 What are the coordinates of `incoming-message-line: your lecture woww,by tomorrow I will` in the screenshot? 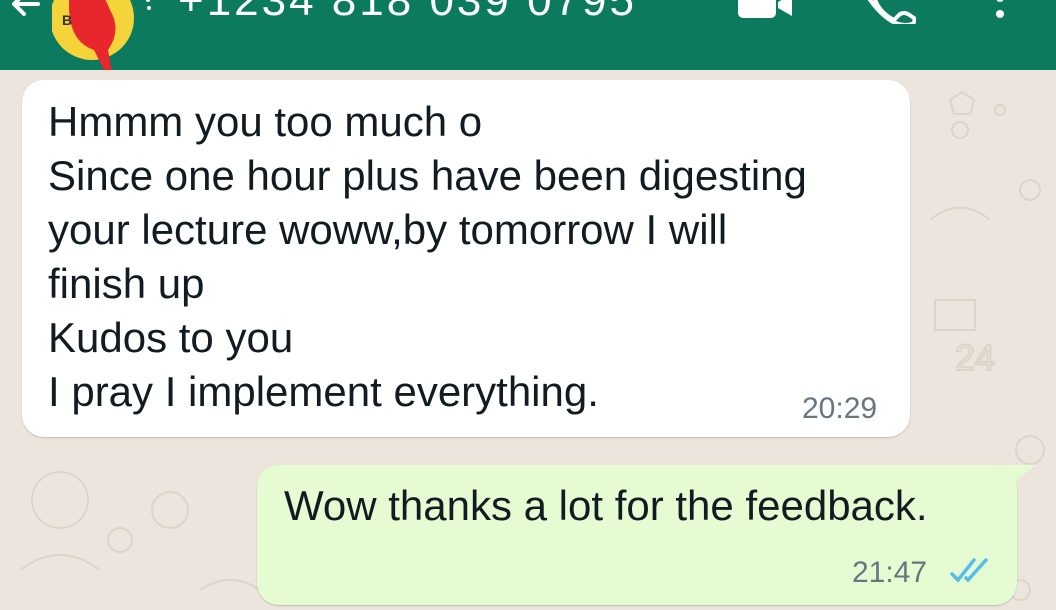 It's located at (388, 229).